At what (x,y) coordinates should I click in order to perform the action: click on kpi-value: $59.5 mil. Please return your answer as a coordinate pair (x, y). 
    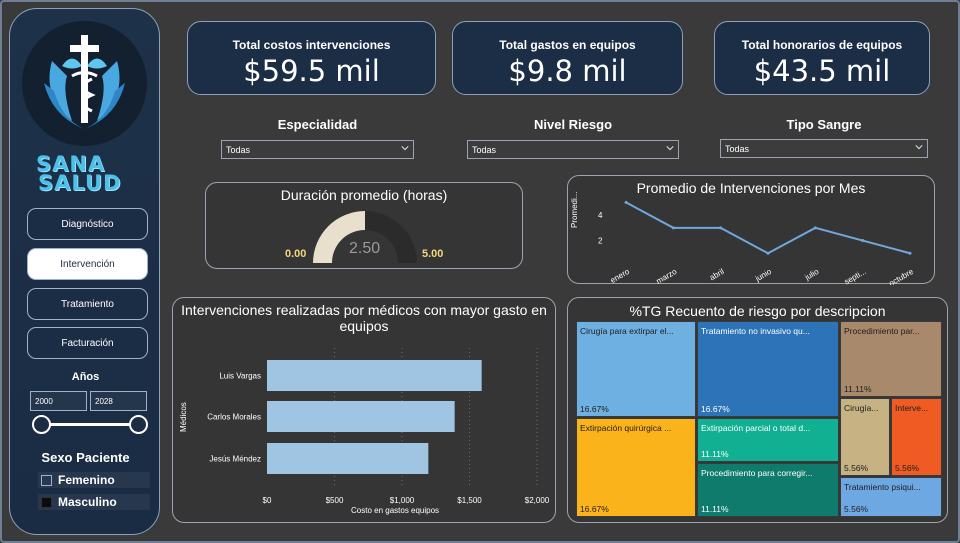
    Looking at the image, I should click on (311, 71).